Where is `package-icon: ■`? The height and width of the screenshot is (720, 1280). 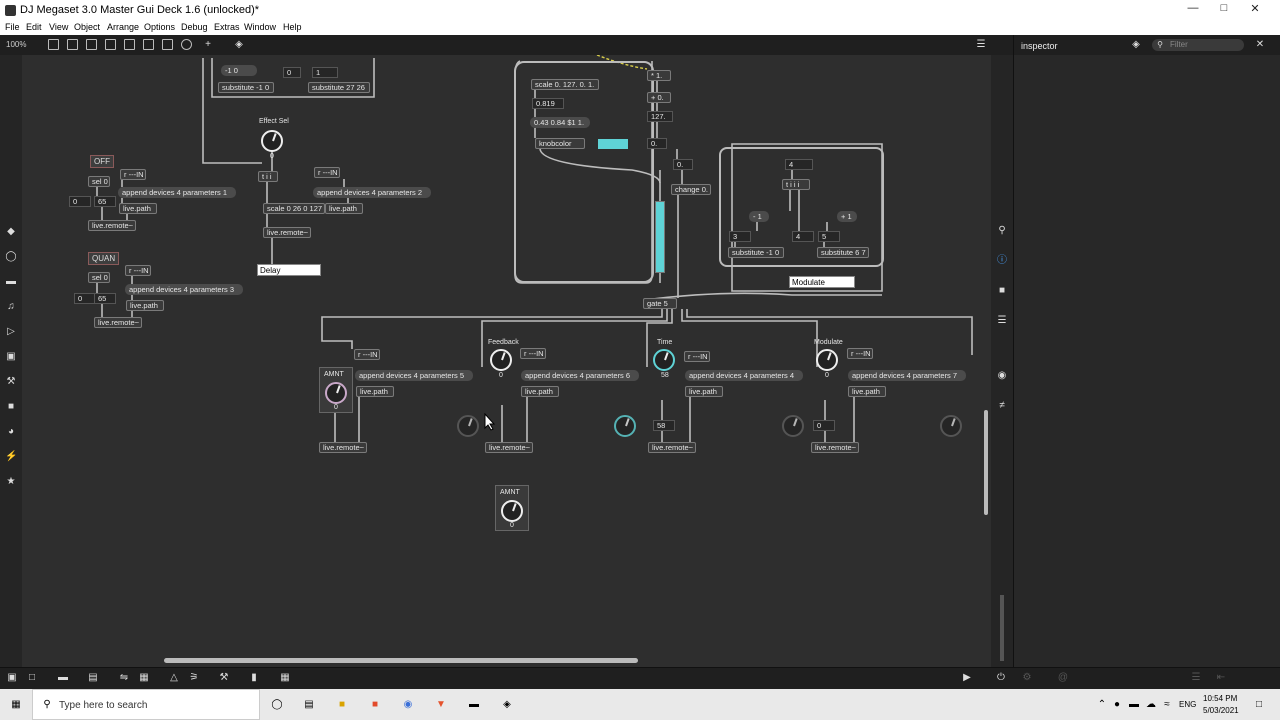
package-icon: ■ is located at coordinates (11, 407).